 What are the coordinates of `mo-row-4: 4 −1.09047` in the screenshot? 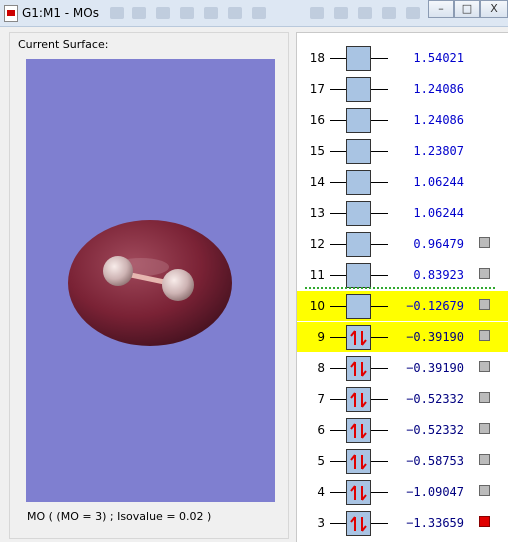 It's located at (402, 492).